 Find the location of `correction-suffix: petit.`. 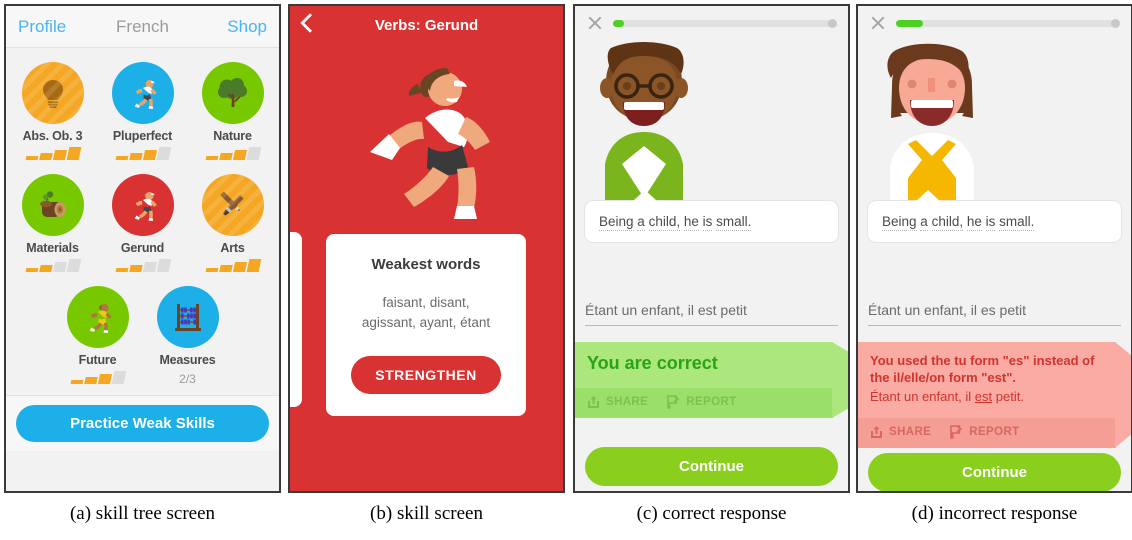

correction-suffix: petit. is located at coordinates (1008, 396).